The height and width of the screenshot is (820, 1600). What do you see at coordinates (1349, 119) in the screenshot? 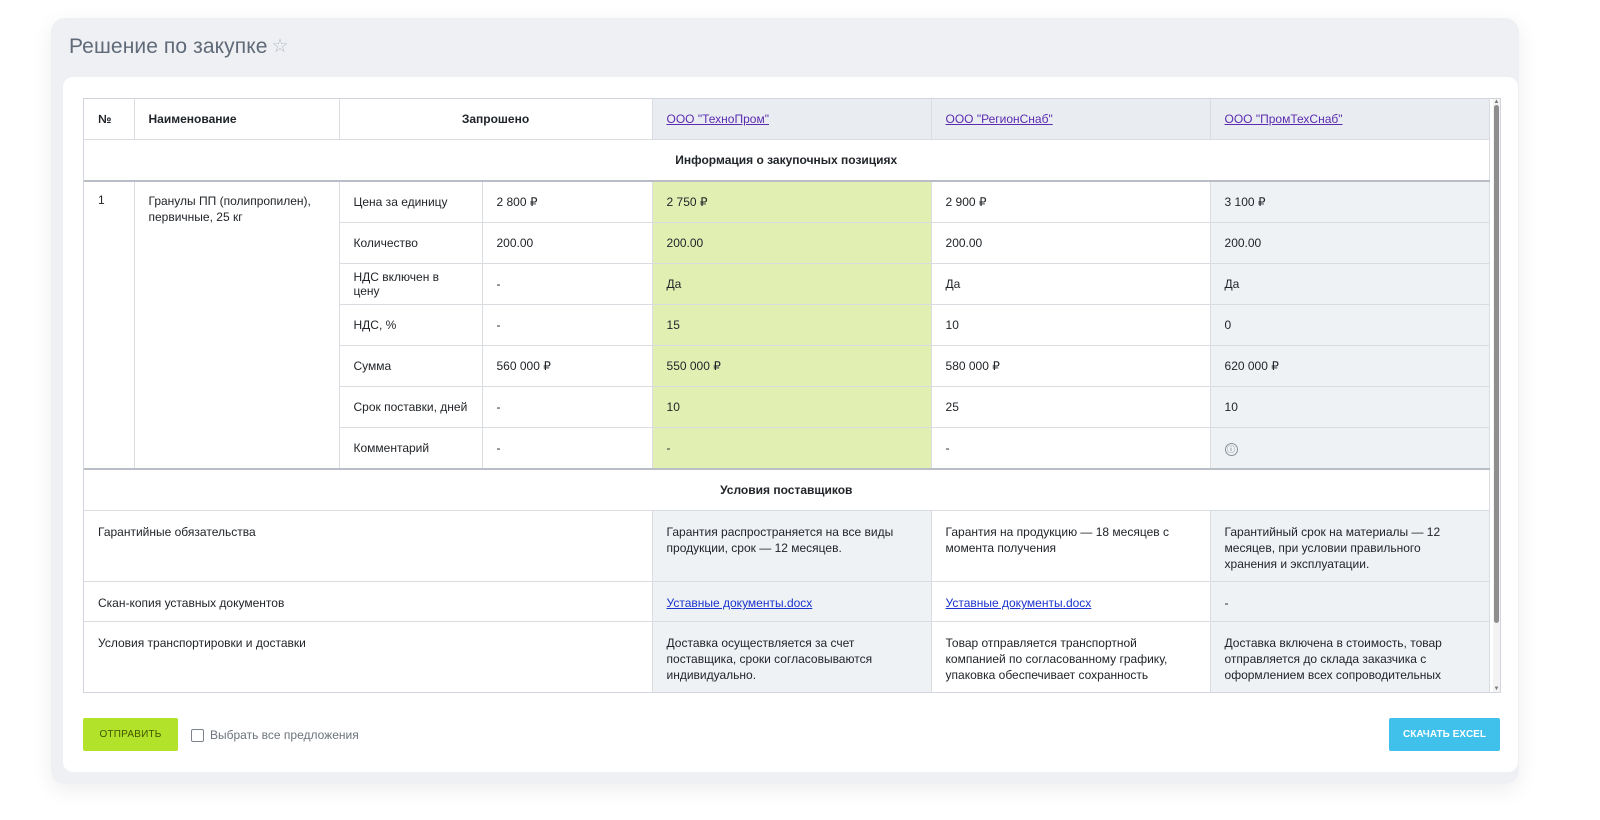
I see `column-header-supplier-3: ООО "ПромТехСнаб"` at bounding box center [1349, 119].